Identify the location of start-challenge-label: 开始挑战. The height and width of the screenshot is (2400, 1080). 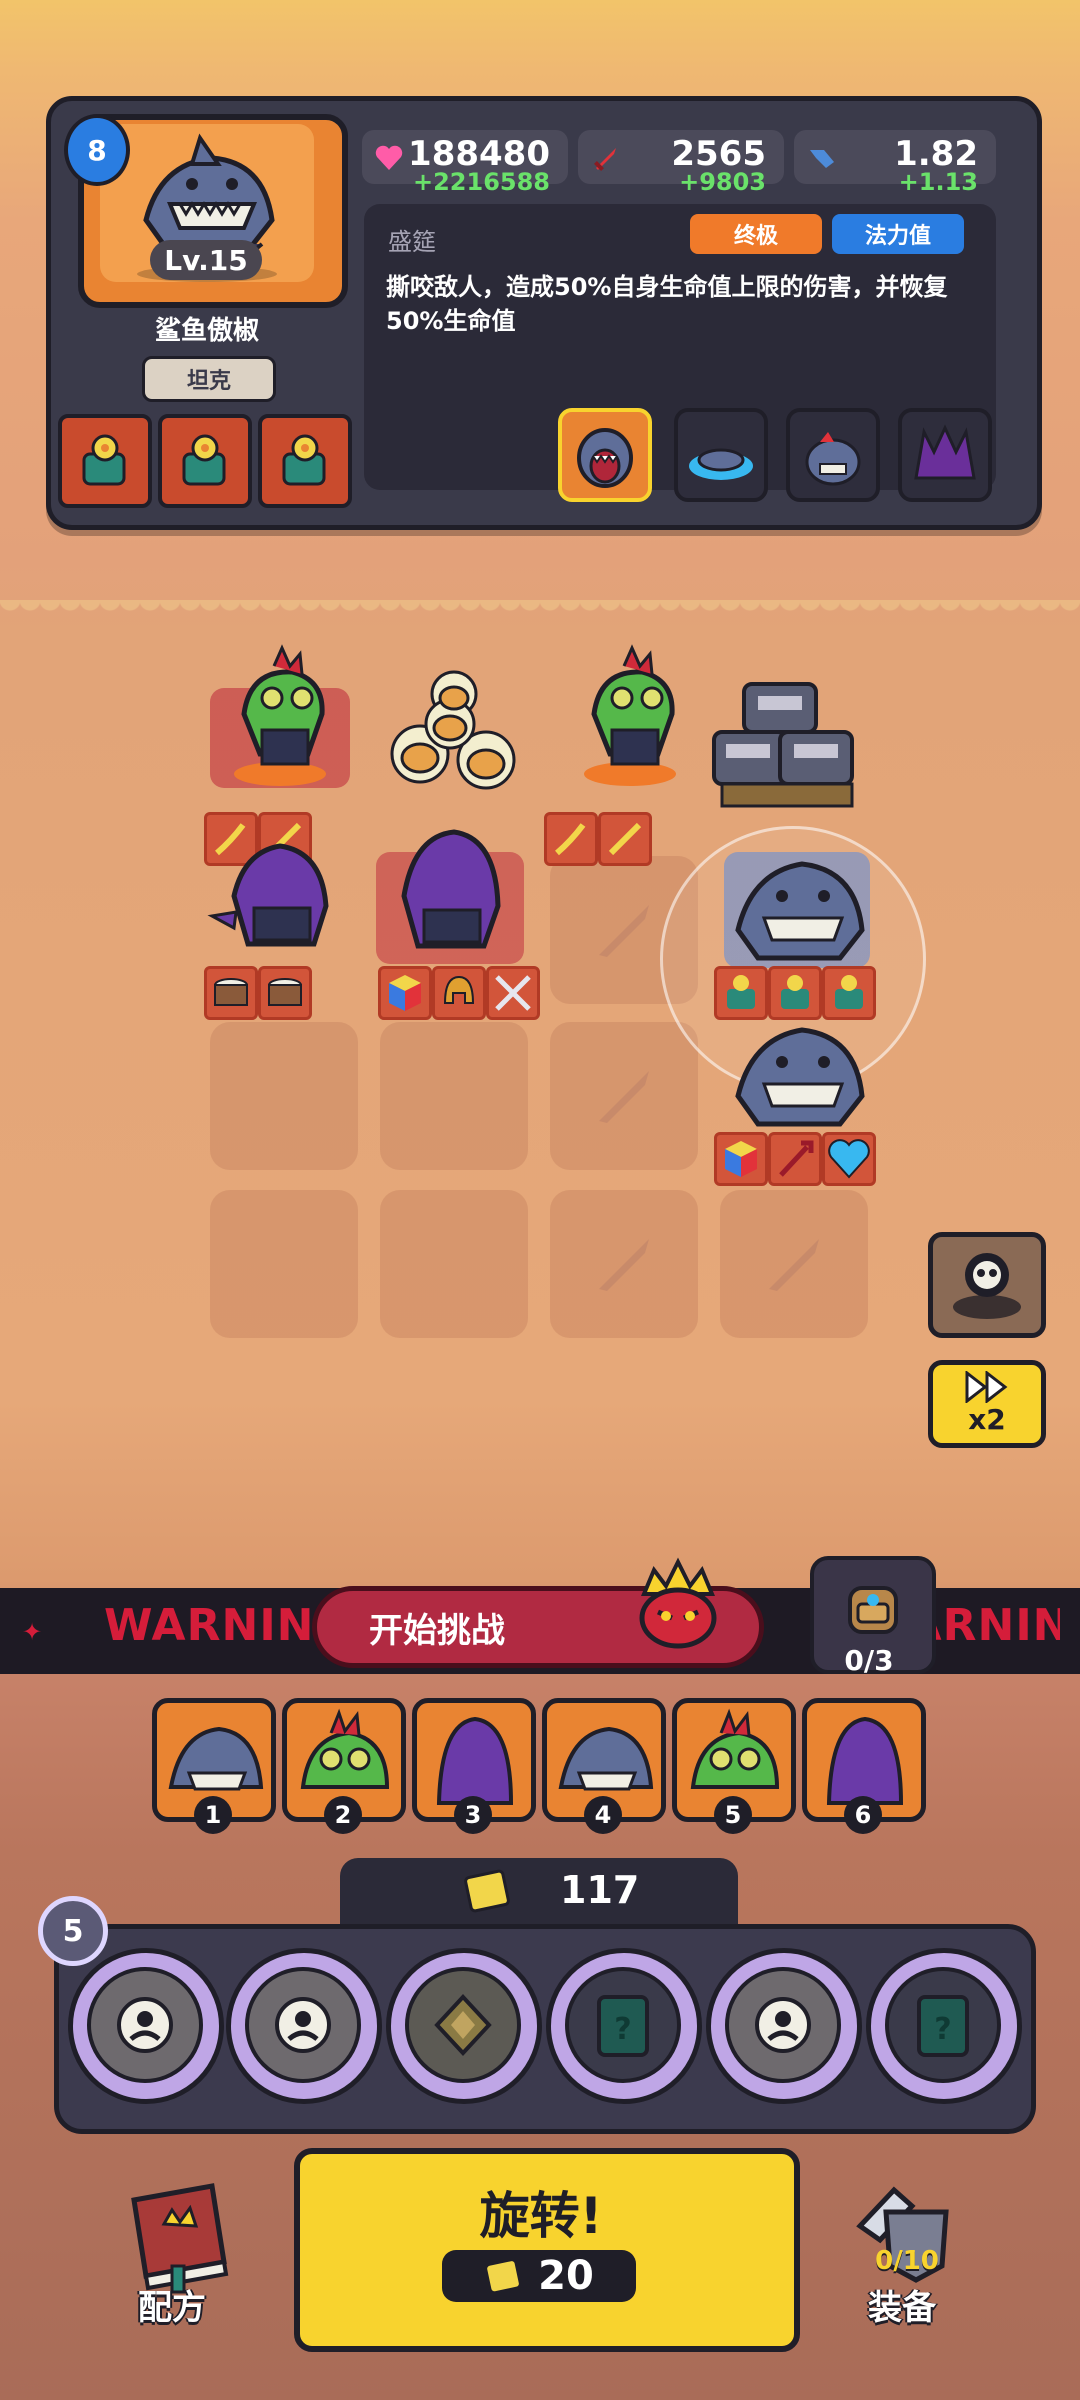
(437, 1630).